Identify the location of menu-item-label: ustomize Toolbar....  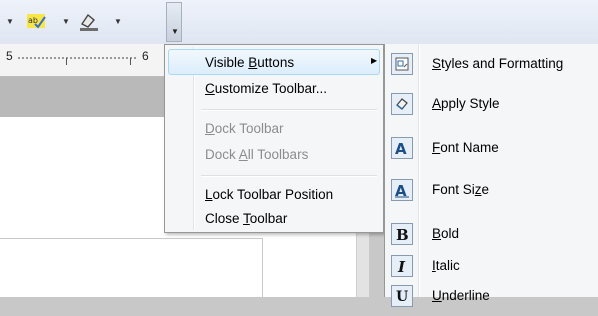
(271, 88).